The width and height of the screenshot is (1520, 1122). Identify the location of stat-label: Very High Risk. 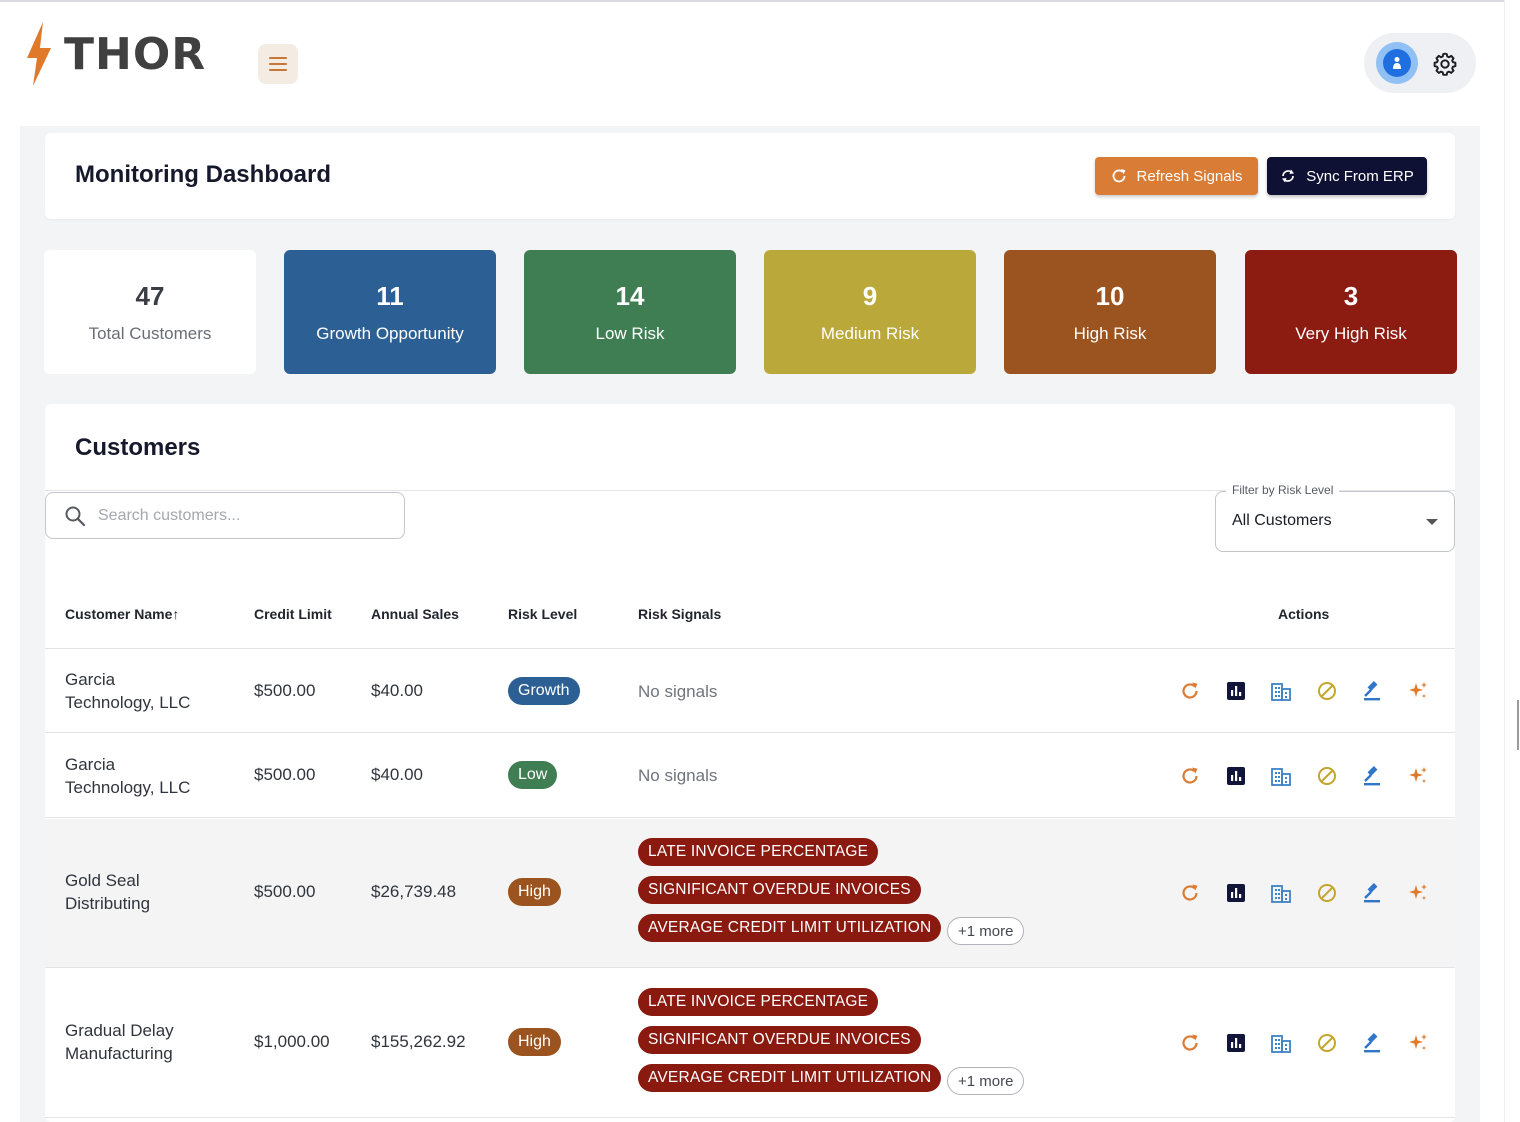
(1351, 333).